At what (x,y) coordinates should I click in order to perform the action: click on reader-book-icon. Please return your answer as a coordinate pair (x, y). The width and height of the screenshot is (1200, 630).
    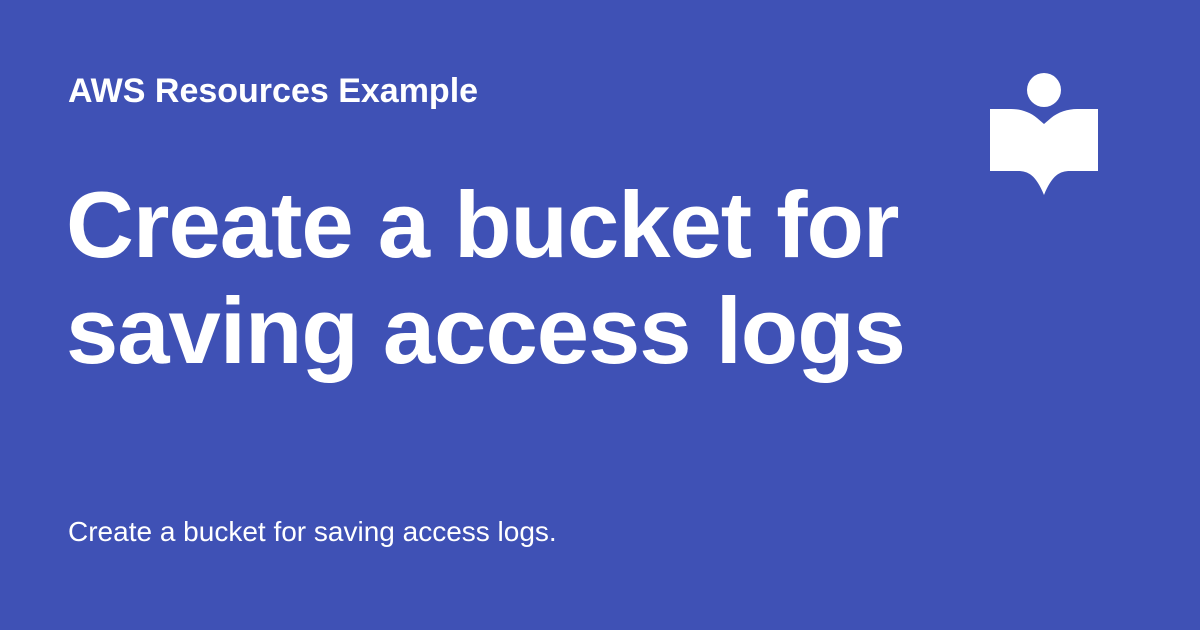
    Looking at the image, I should click on (1044, 134).